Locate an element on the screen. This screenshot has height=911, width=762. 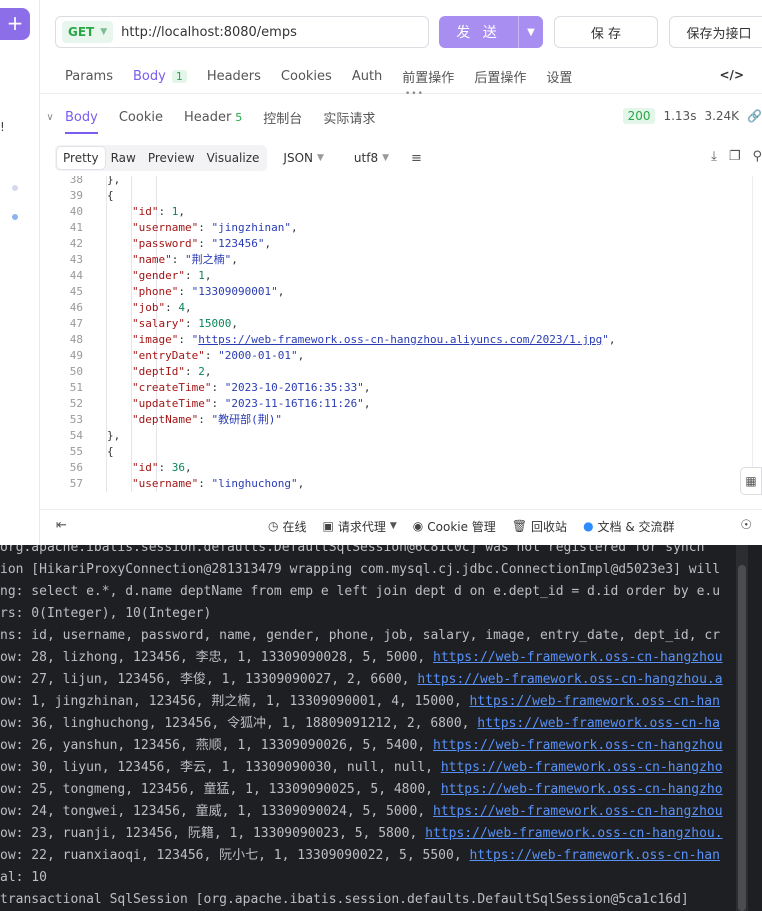
recycle-label: 回收站 is located at coordinates (549, 526).